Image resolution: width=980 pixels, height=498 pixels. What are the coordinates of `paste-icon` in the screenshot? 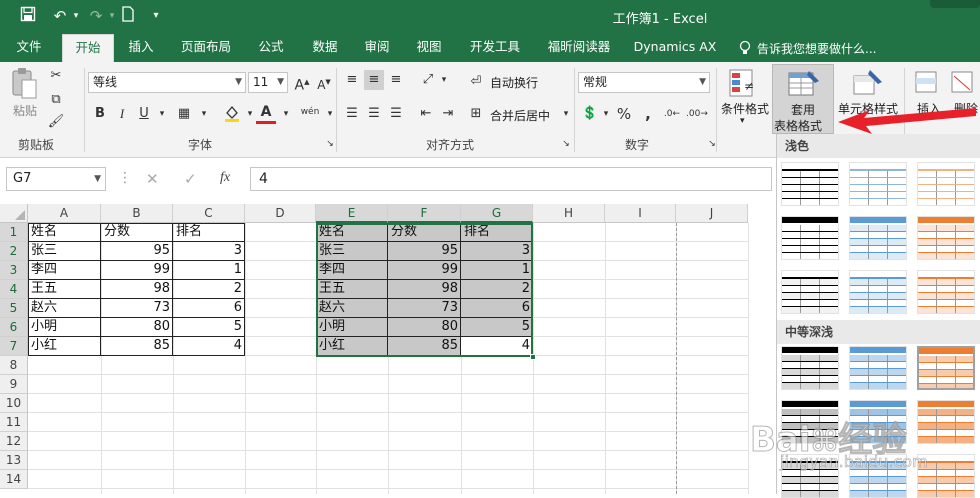 It's located at (25, 83).